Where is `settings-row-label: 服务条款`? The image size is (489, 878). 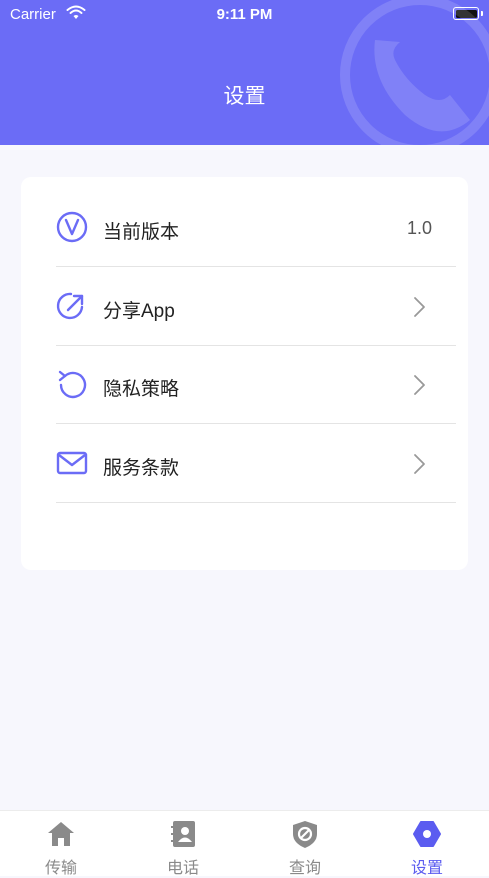
settings-row-label: 服务条款 is located at coordinates (141, 468).